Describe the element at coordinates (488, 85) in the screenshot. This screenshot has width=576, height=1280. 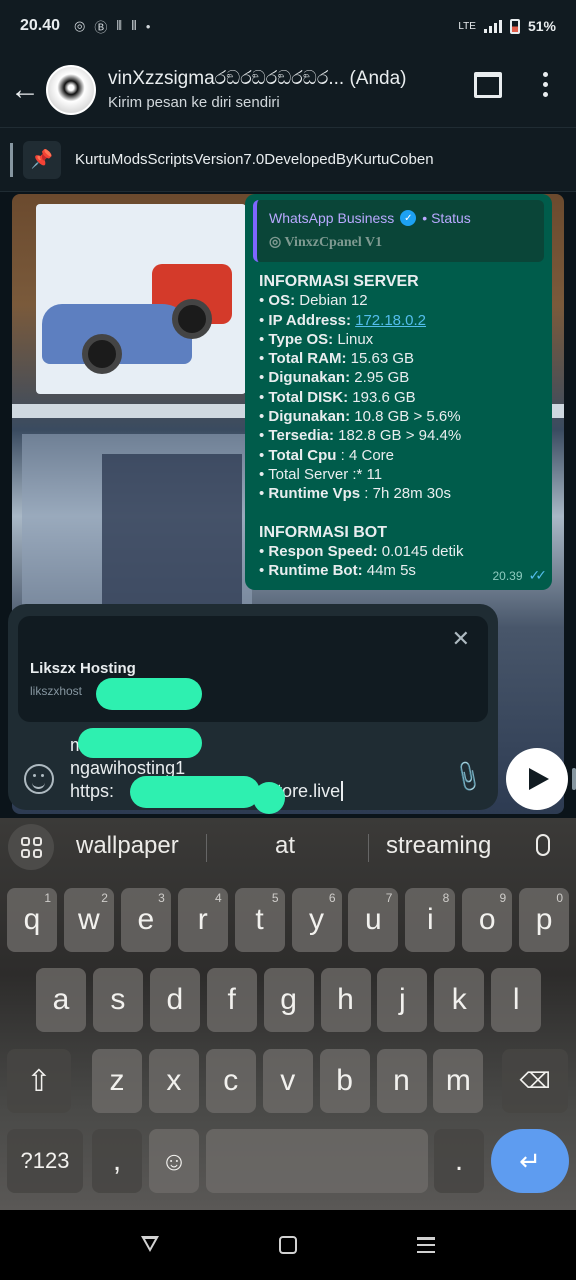
I see `store-icon` at that location.